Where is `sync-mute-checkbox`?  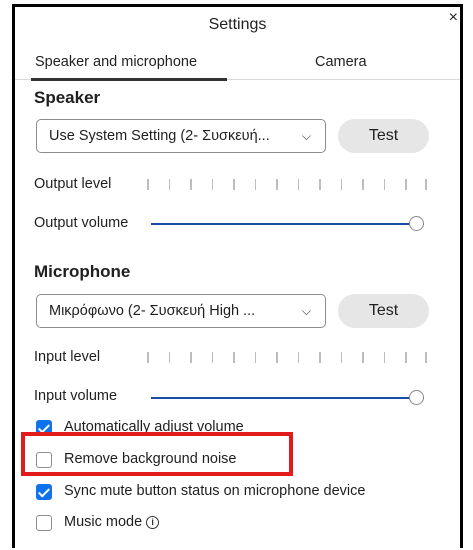
sync-mute-checkbox is located at coordinates (44, 492).